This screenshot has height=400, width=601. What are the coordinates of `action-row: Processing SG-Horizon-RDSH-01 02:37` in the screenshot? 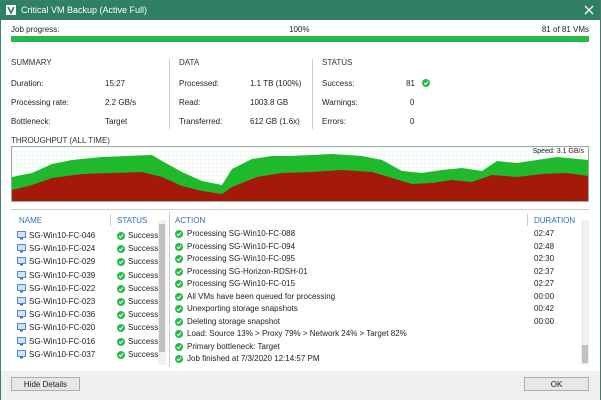 It's located at (373, 272).